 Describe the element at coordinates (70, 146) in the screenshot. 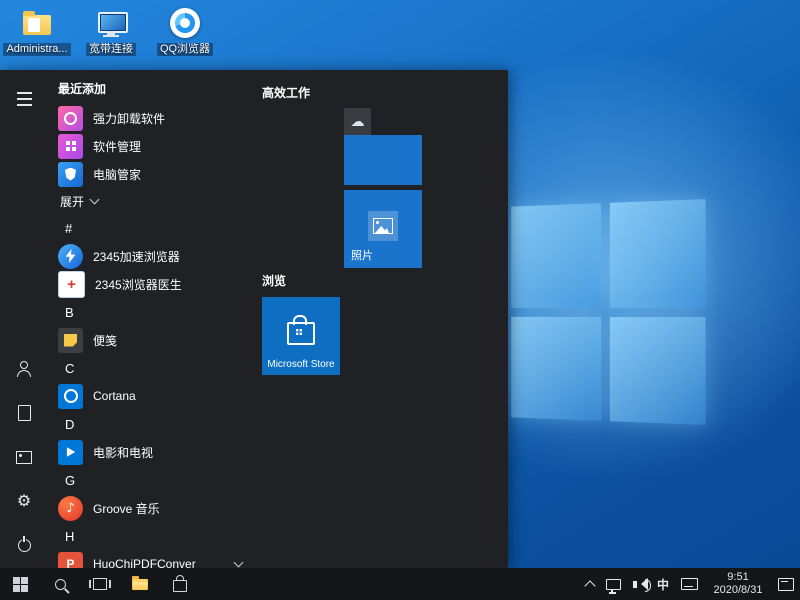

I see `software-manager-app-icon` at that location.